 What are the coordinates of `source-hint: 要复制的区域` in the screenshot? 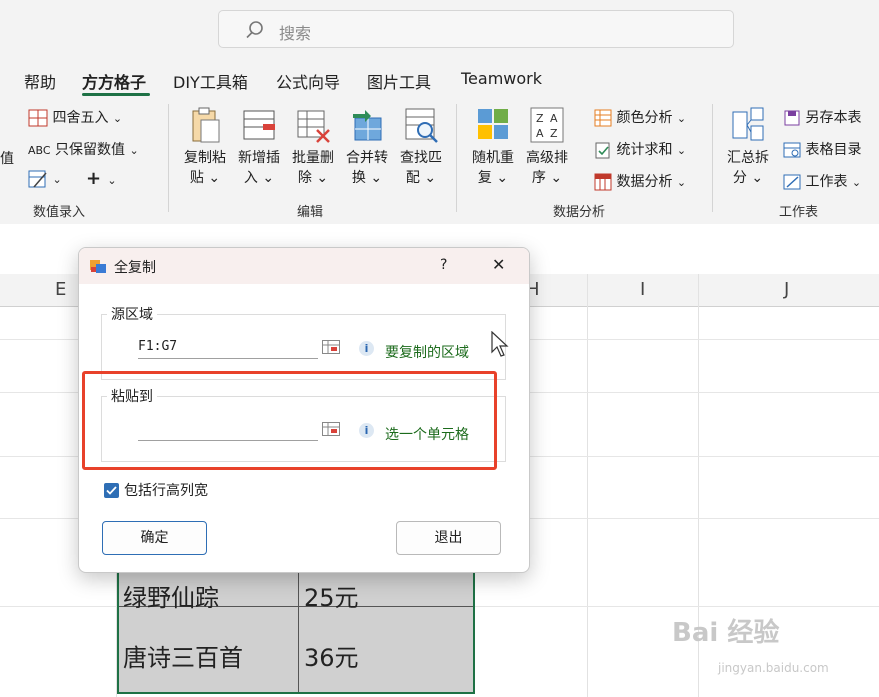 It's located at (427, 353).